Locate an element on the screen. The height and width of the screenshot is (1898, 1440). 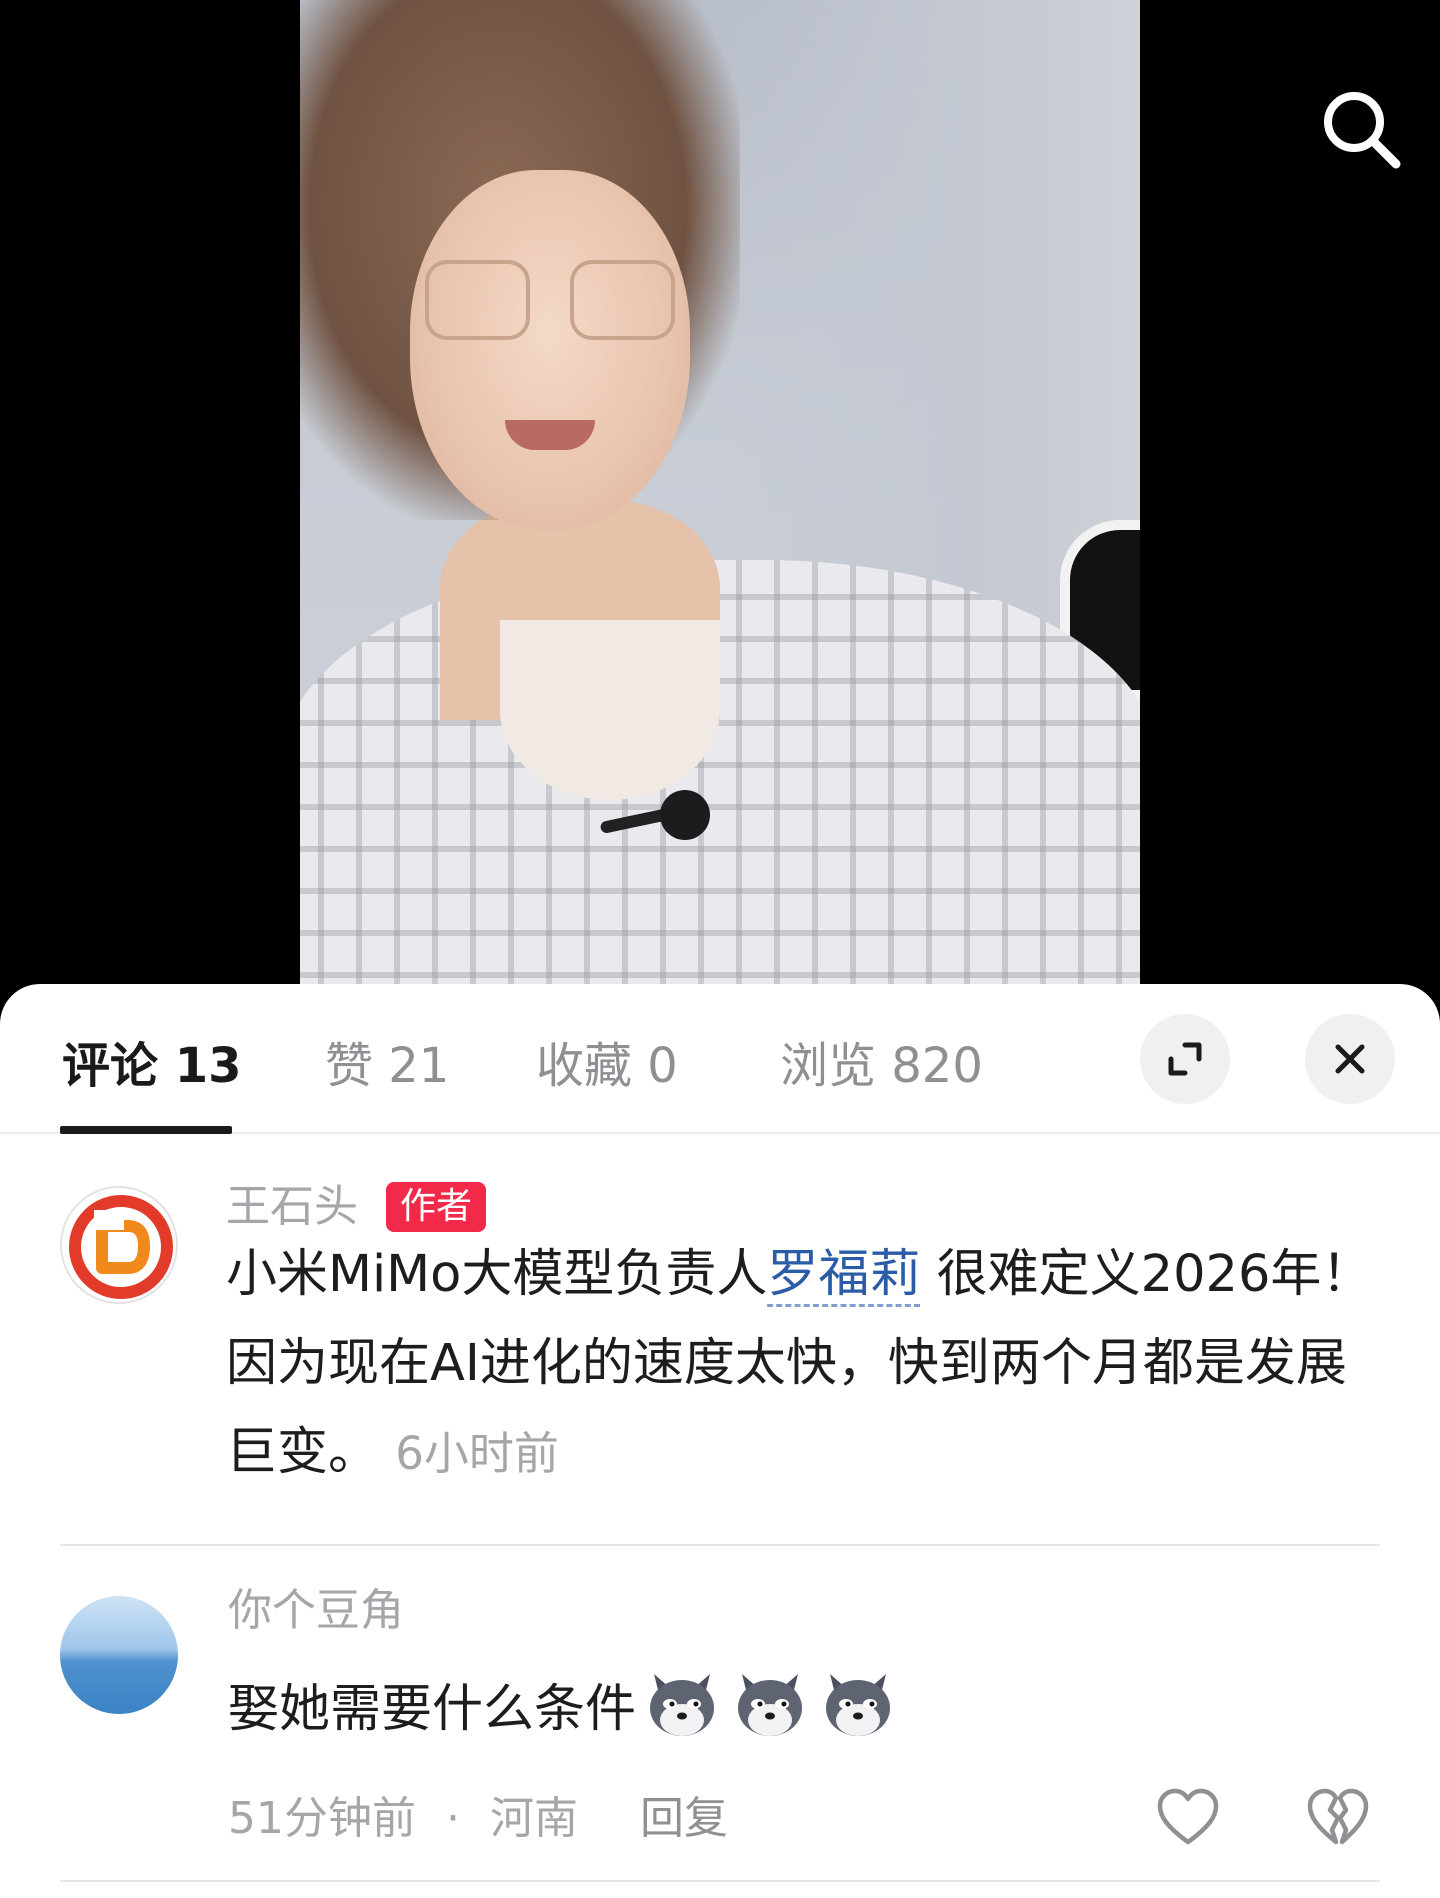
tab-favorites: 收藏 0 is located at coordinates (607, 1066).